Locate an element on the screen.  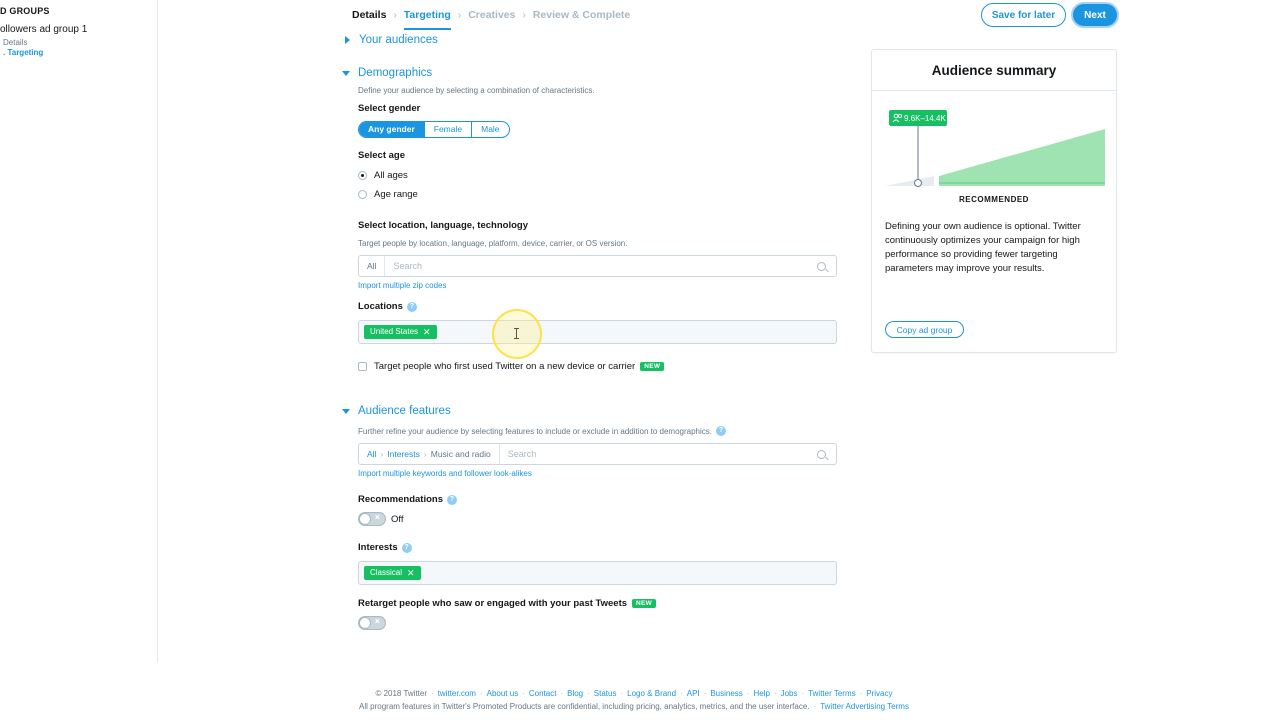
location-search-field: All is located at coordinates (597, 266).